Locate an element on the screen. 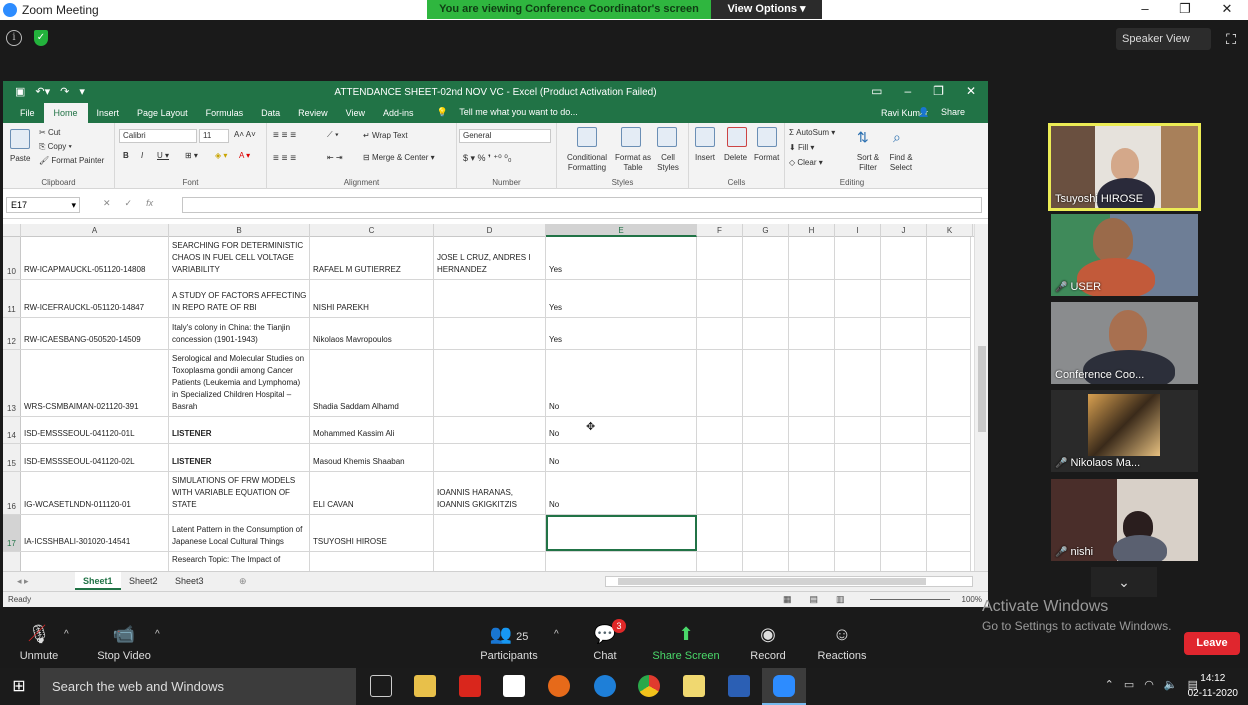 Image resolution: width=1248 pixels, height=705 pixels. format-painter-button: 🖌 Format Painter is located at coordinates (71, 160).